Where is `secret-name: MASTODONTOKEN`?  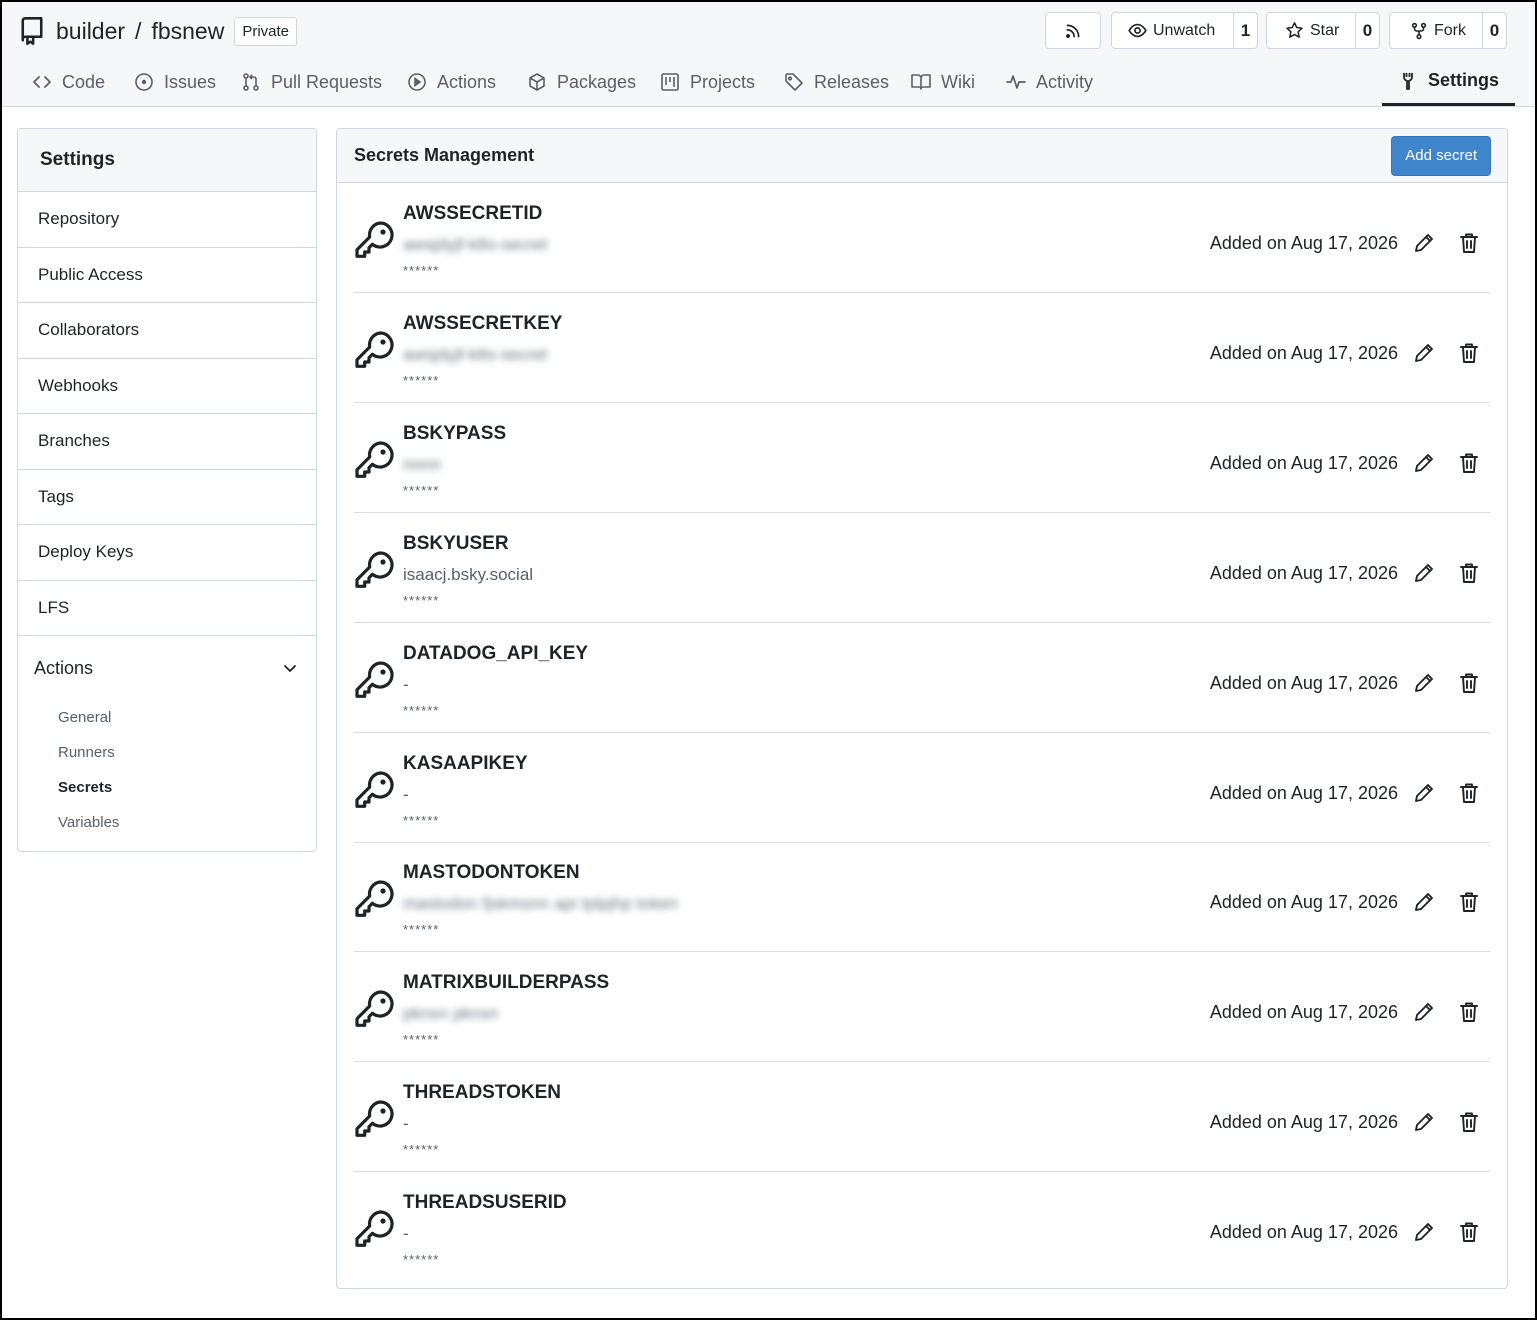
secret-name: MASTODONTOKEN is located at coordinates (491, 873).